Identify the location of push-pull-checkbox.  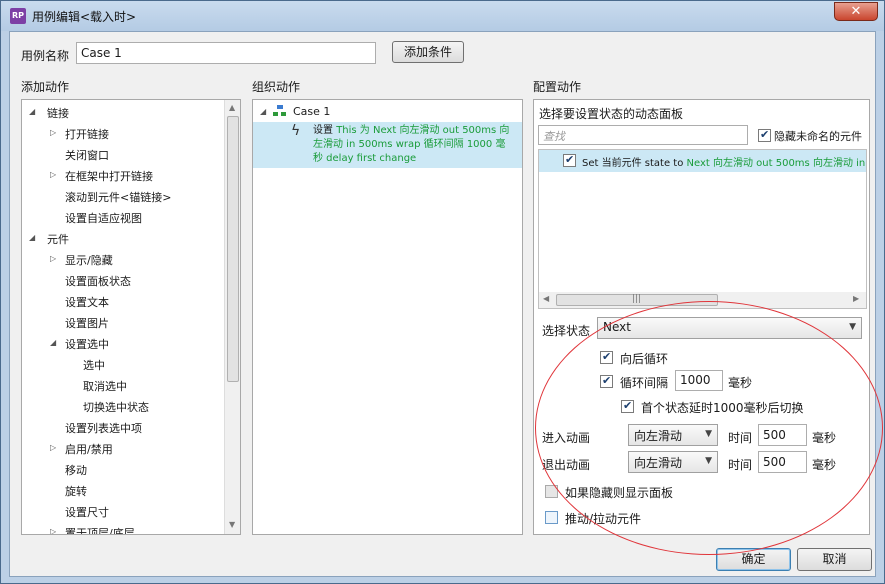
(551, 517).